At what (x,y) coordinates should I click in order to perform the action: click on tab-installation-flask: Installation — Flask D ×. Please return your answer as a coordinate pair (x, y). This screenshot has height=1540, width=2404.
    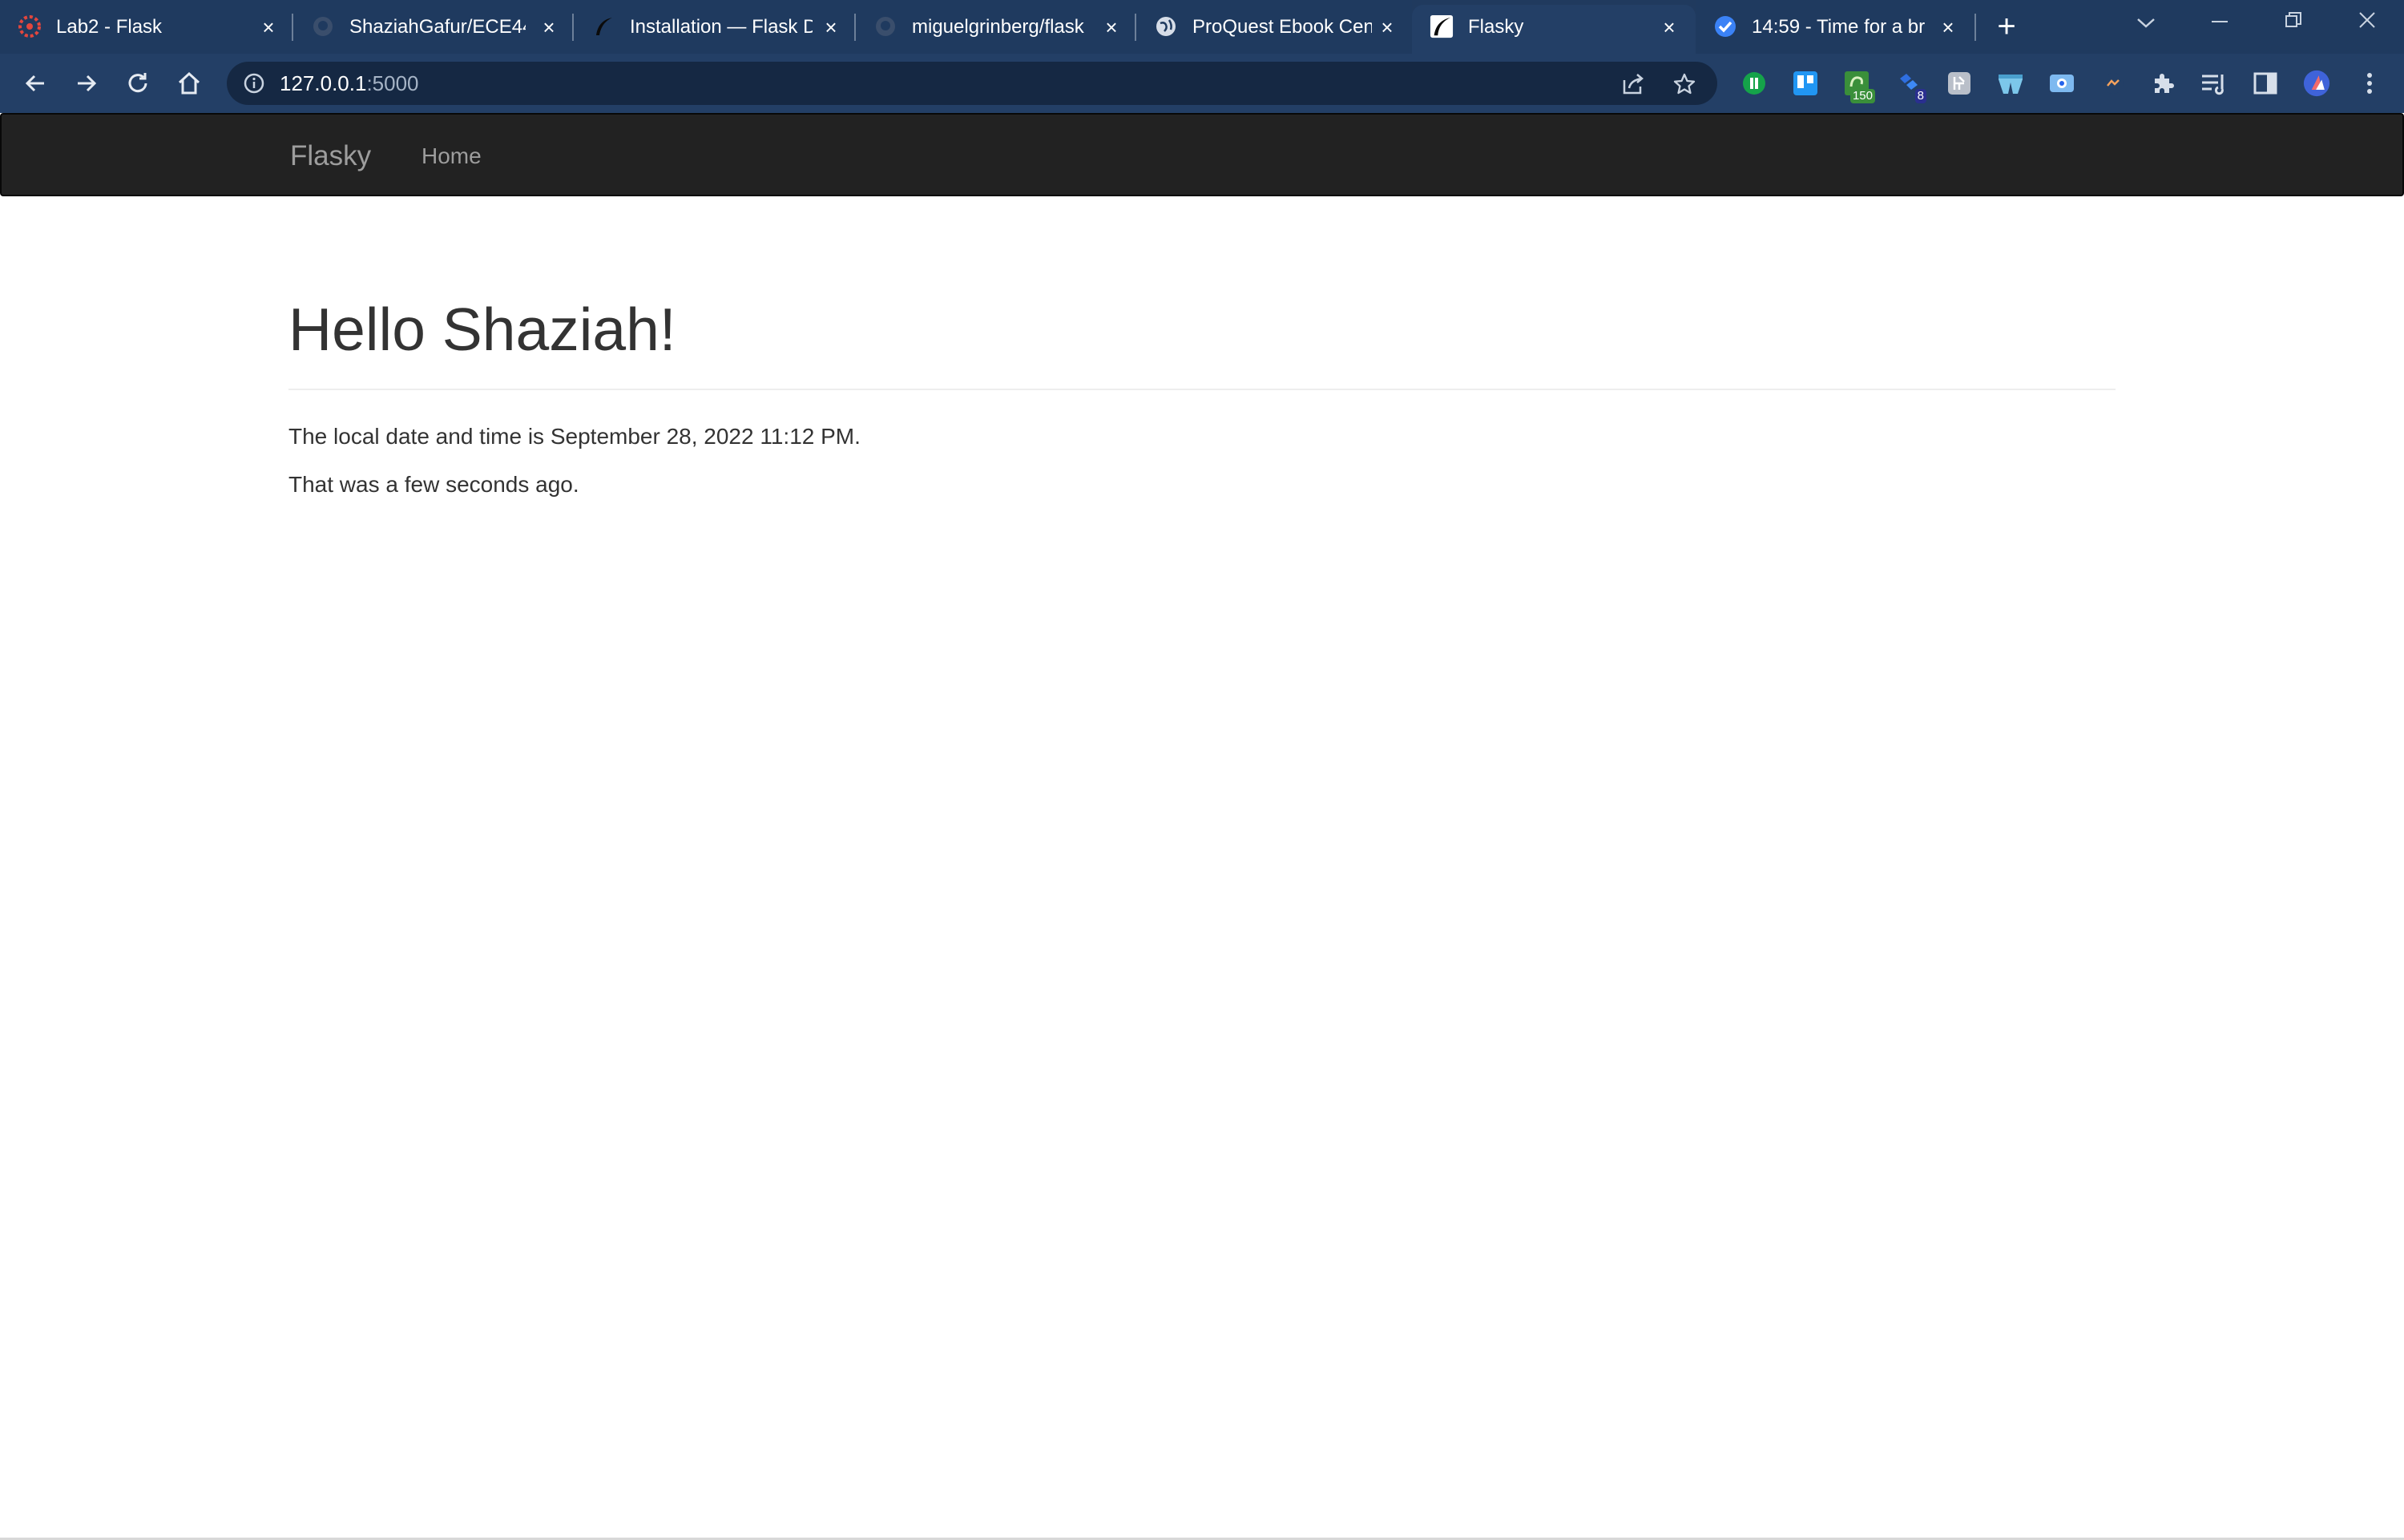
    Looking at the image, I should click on (715, 27).